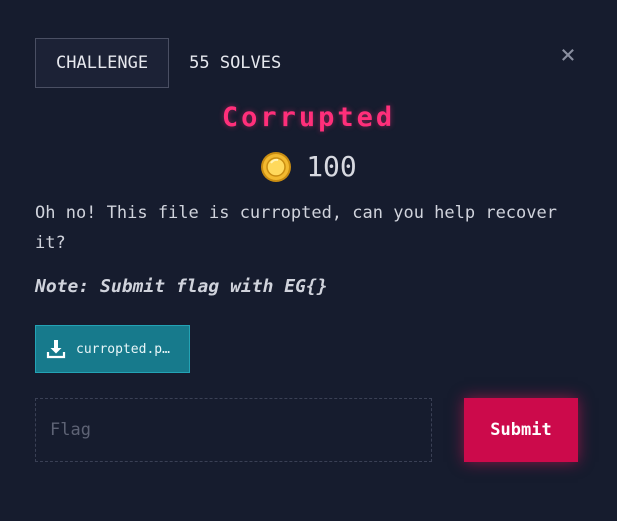 This screenshot has height=521, width=617. I want to click on challenge-points: 100, so click(308, 166).